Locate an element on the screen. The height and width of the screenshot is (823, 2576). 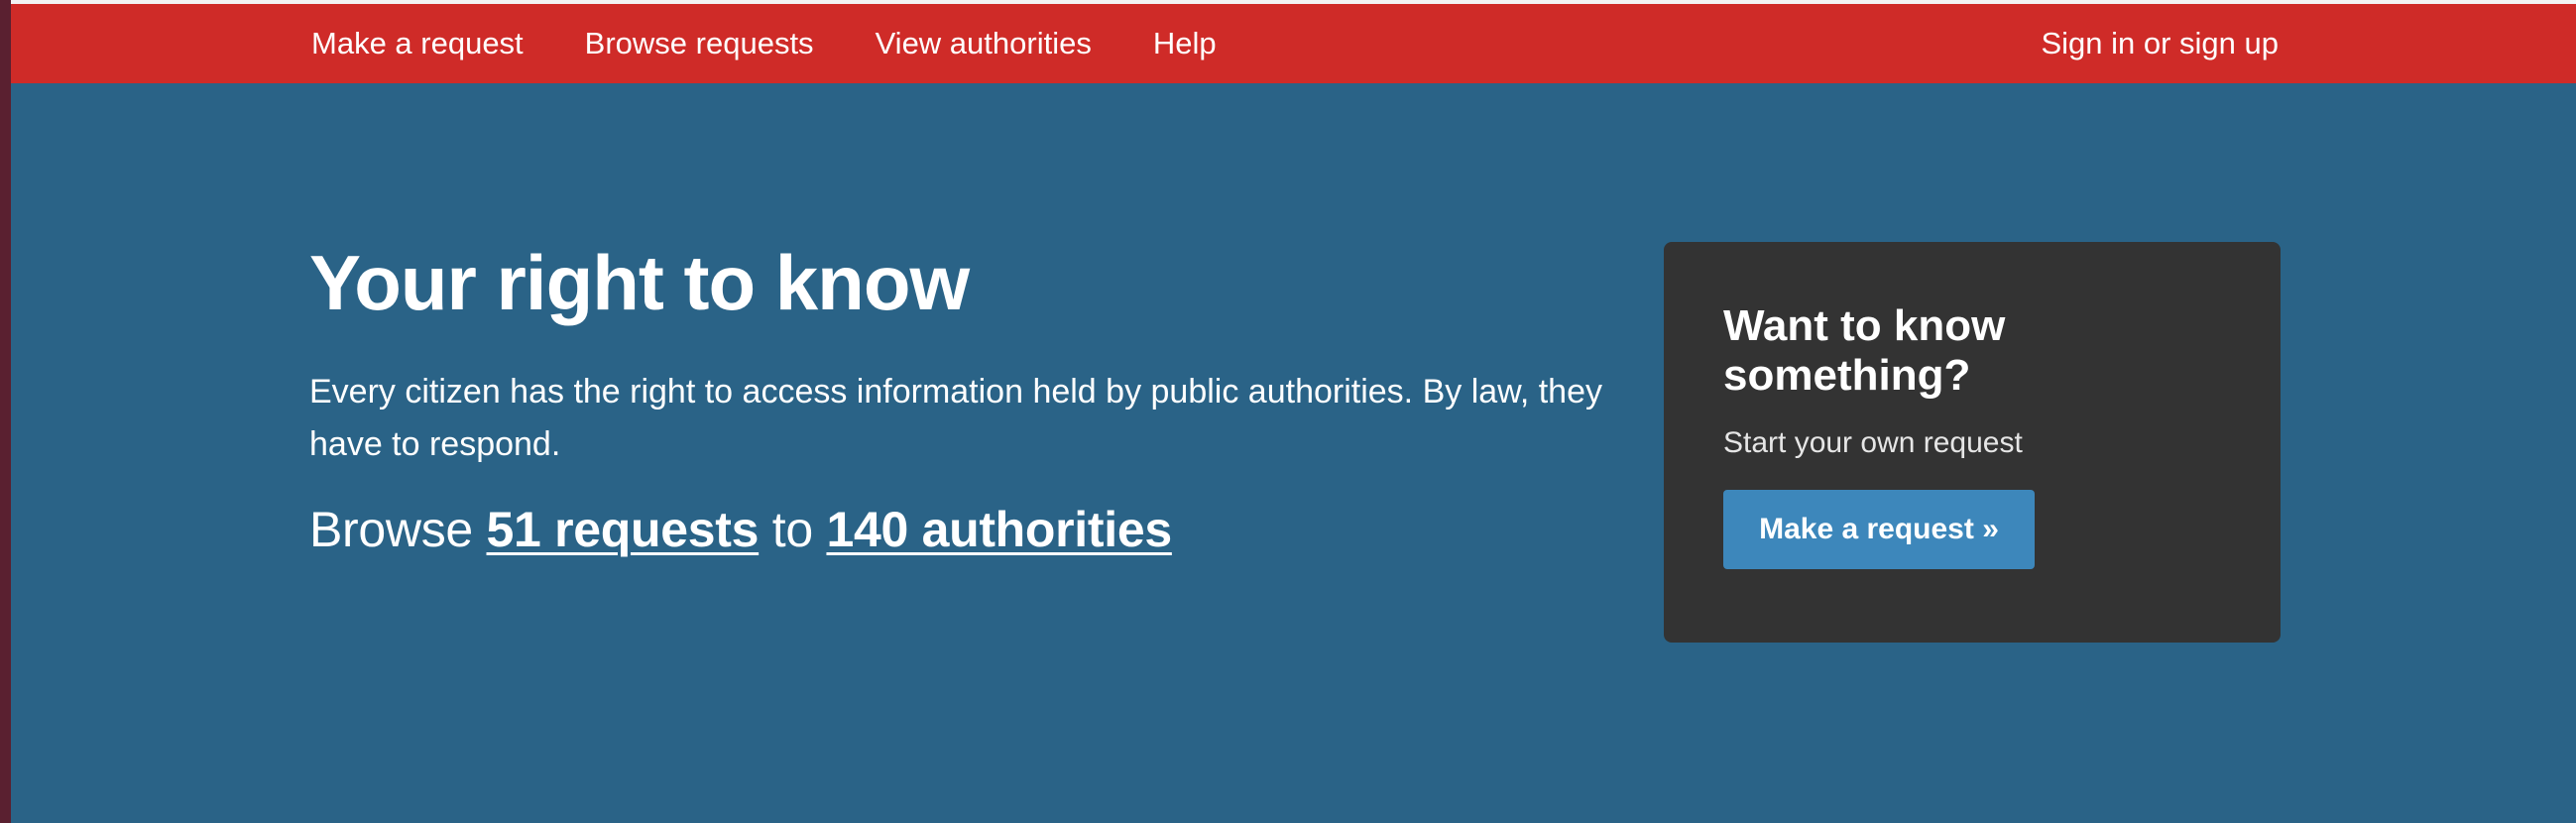
card-title: Want to know something? is located at coordinates (1865, 350).